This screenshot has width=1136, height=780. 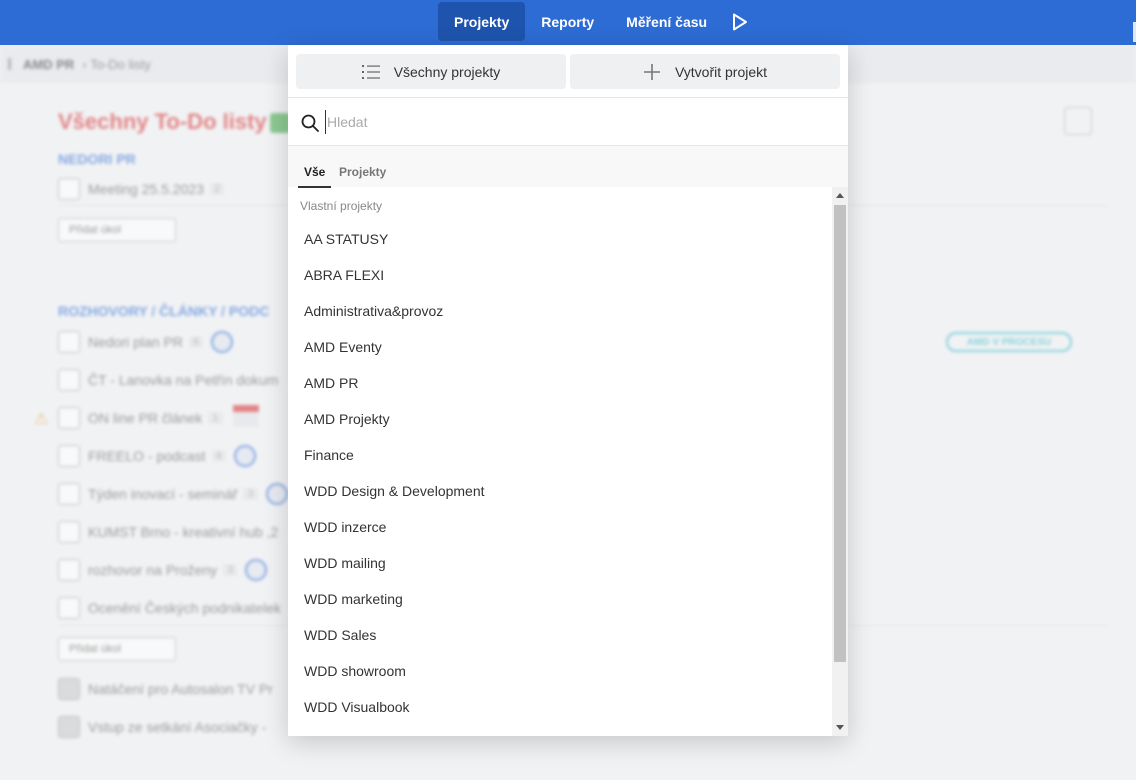 I want to click on drag-handle-icon, so click(x=9, y=64).